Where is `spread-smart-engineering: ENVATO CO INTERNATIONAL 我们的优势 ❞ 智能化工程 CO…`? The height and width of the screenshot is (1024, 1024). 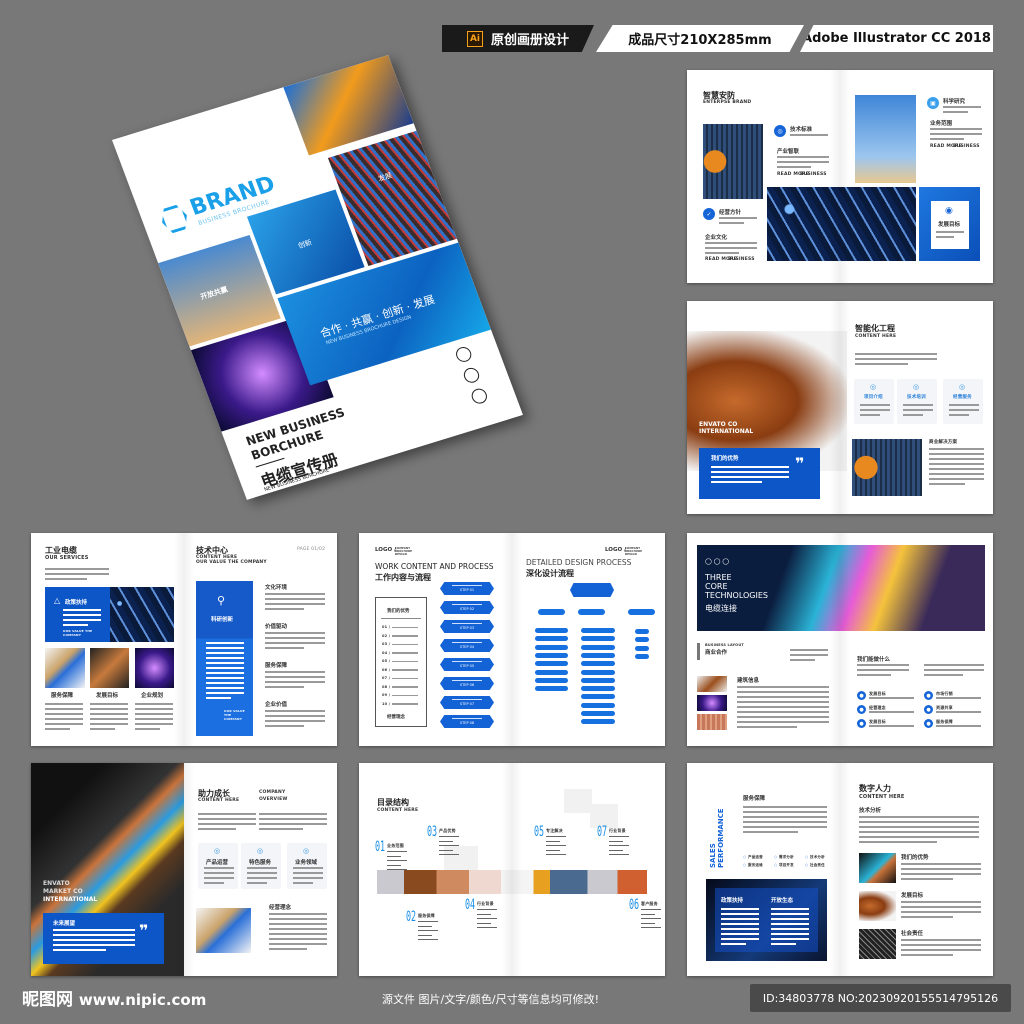
spread-smart-engineering: ENVATO CO INTERNATIONAL 我们的优势 ❞ 智能化工程 CO… is located at coordinates (840, 407).